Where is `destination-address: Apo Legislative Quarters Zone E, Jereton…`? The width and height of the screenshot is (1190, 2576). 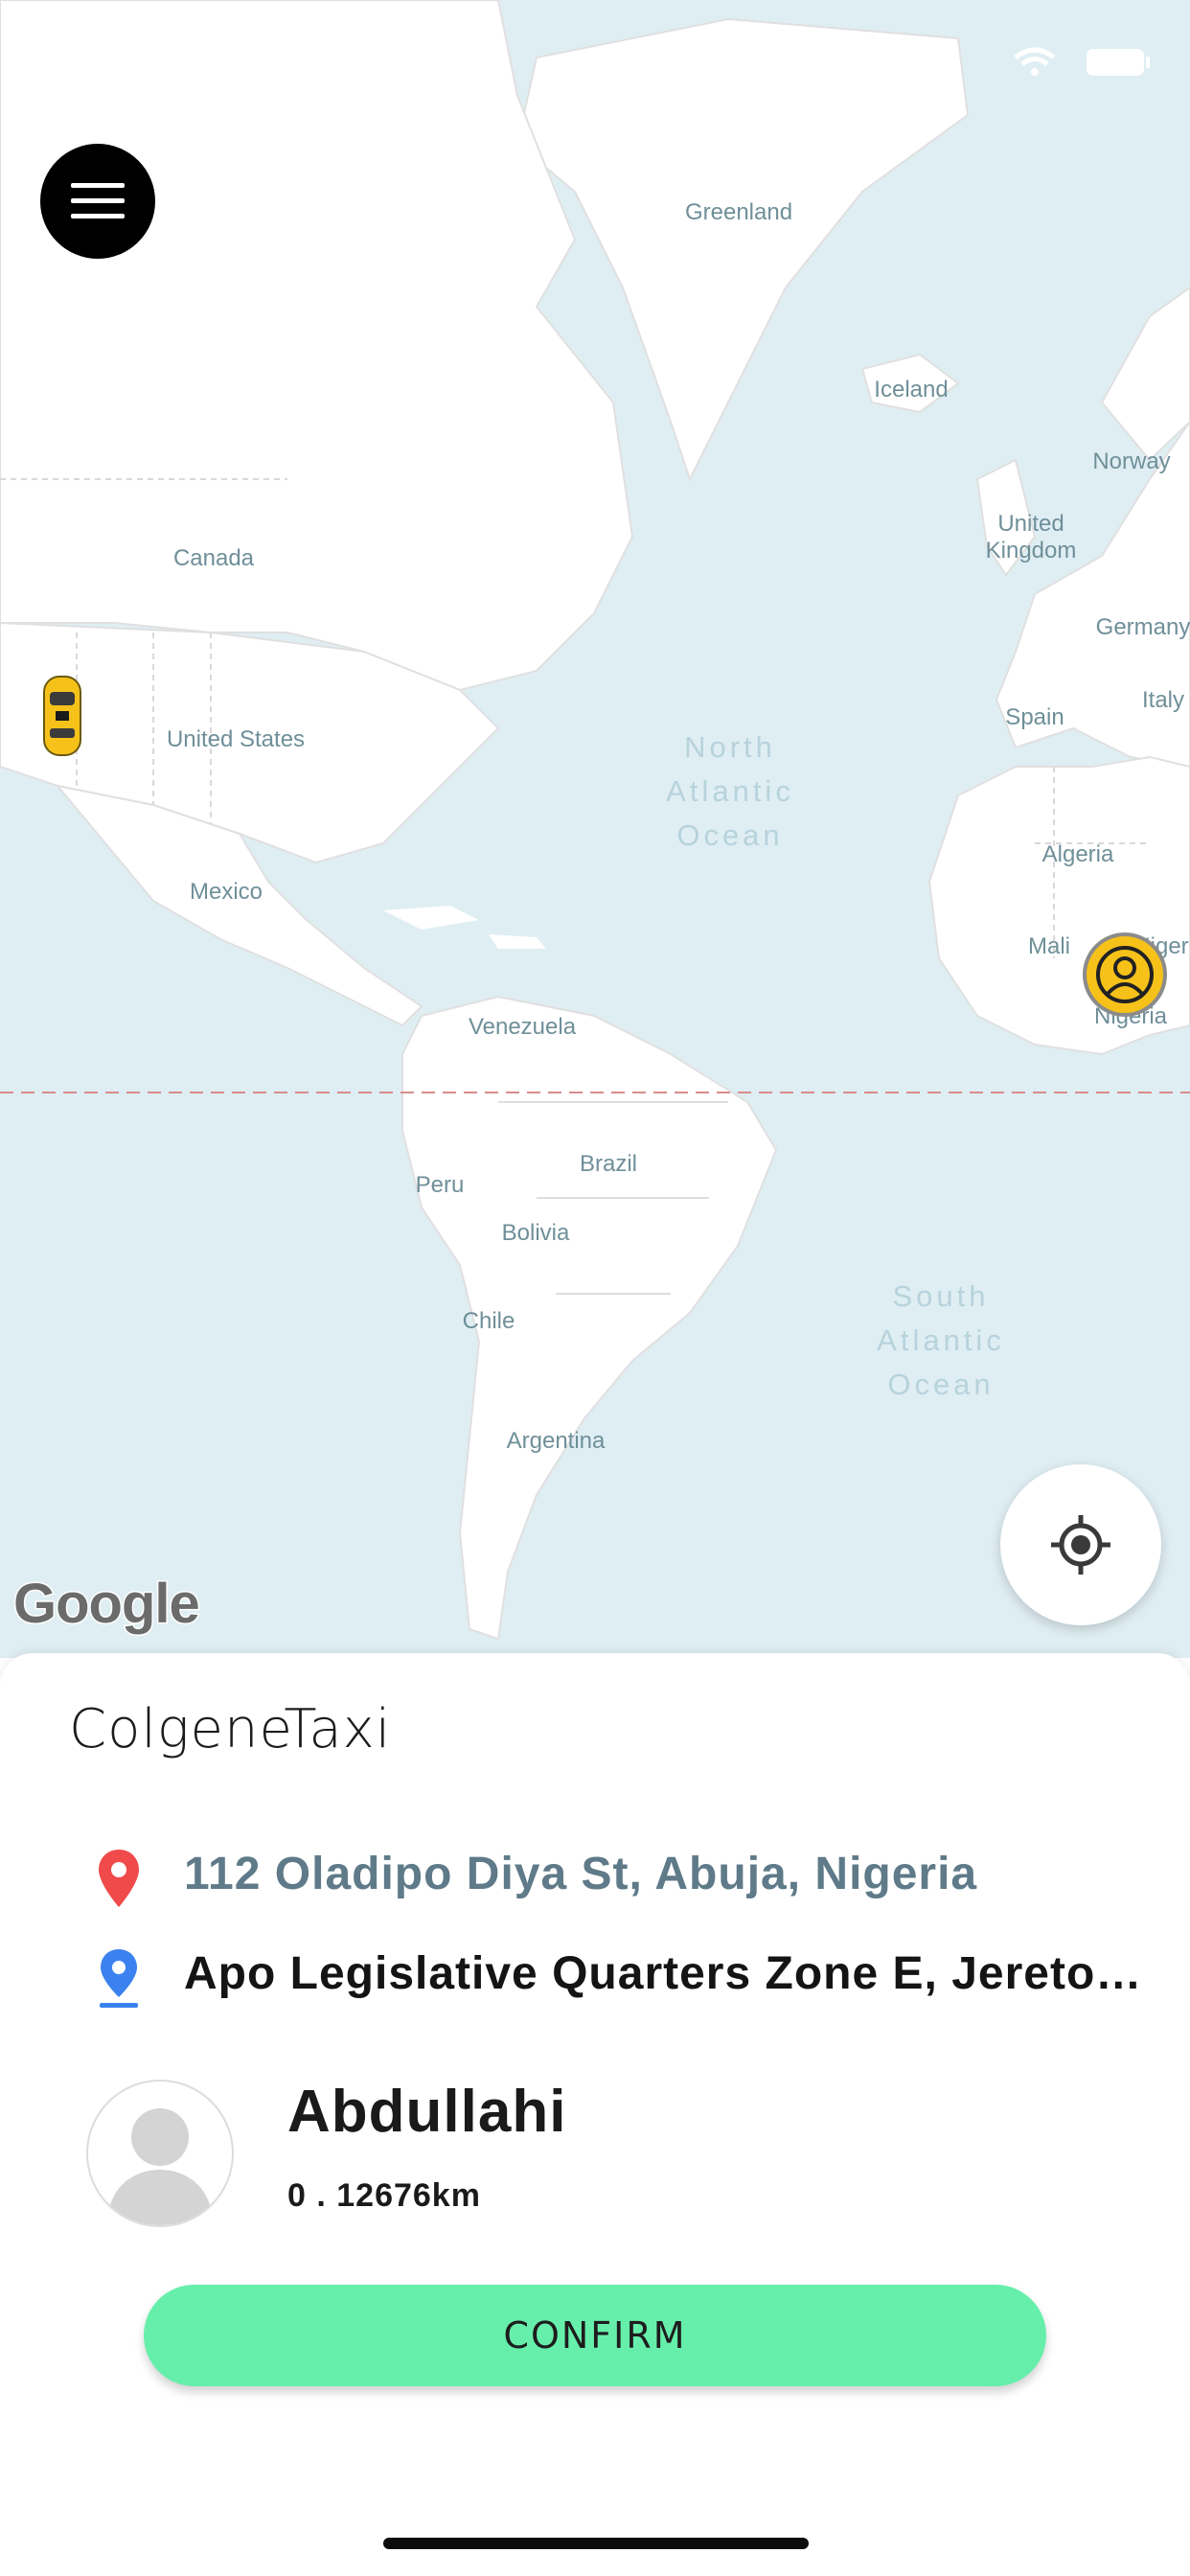 destination-address: Apo Legislative Quarters Zone E, Jereton… is located at coordinates (672, 1974).